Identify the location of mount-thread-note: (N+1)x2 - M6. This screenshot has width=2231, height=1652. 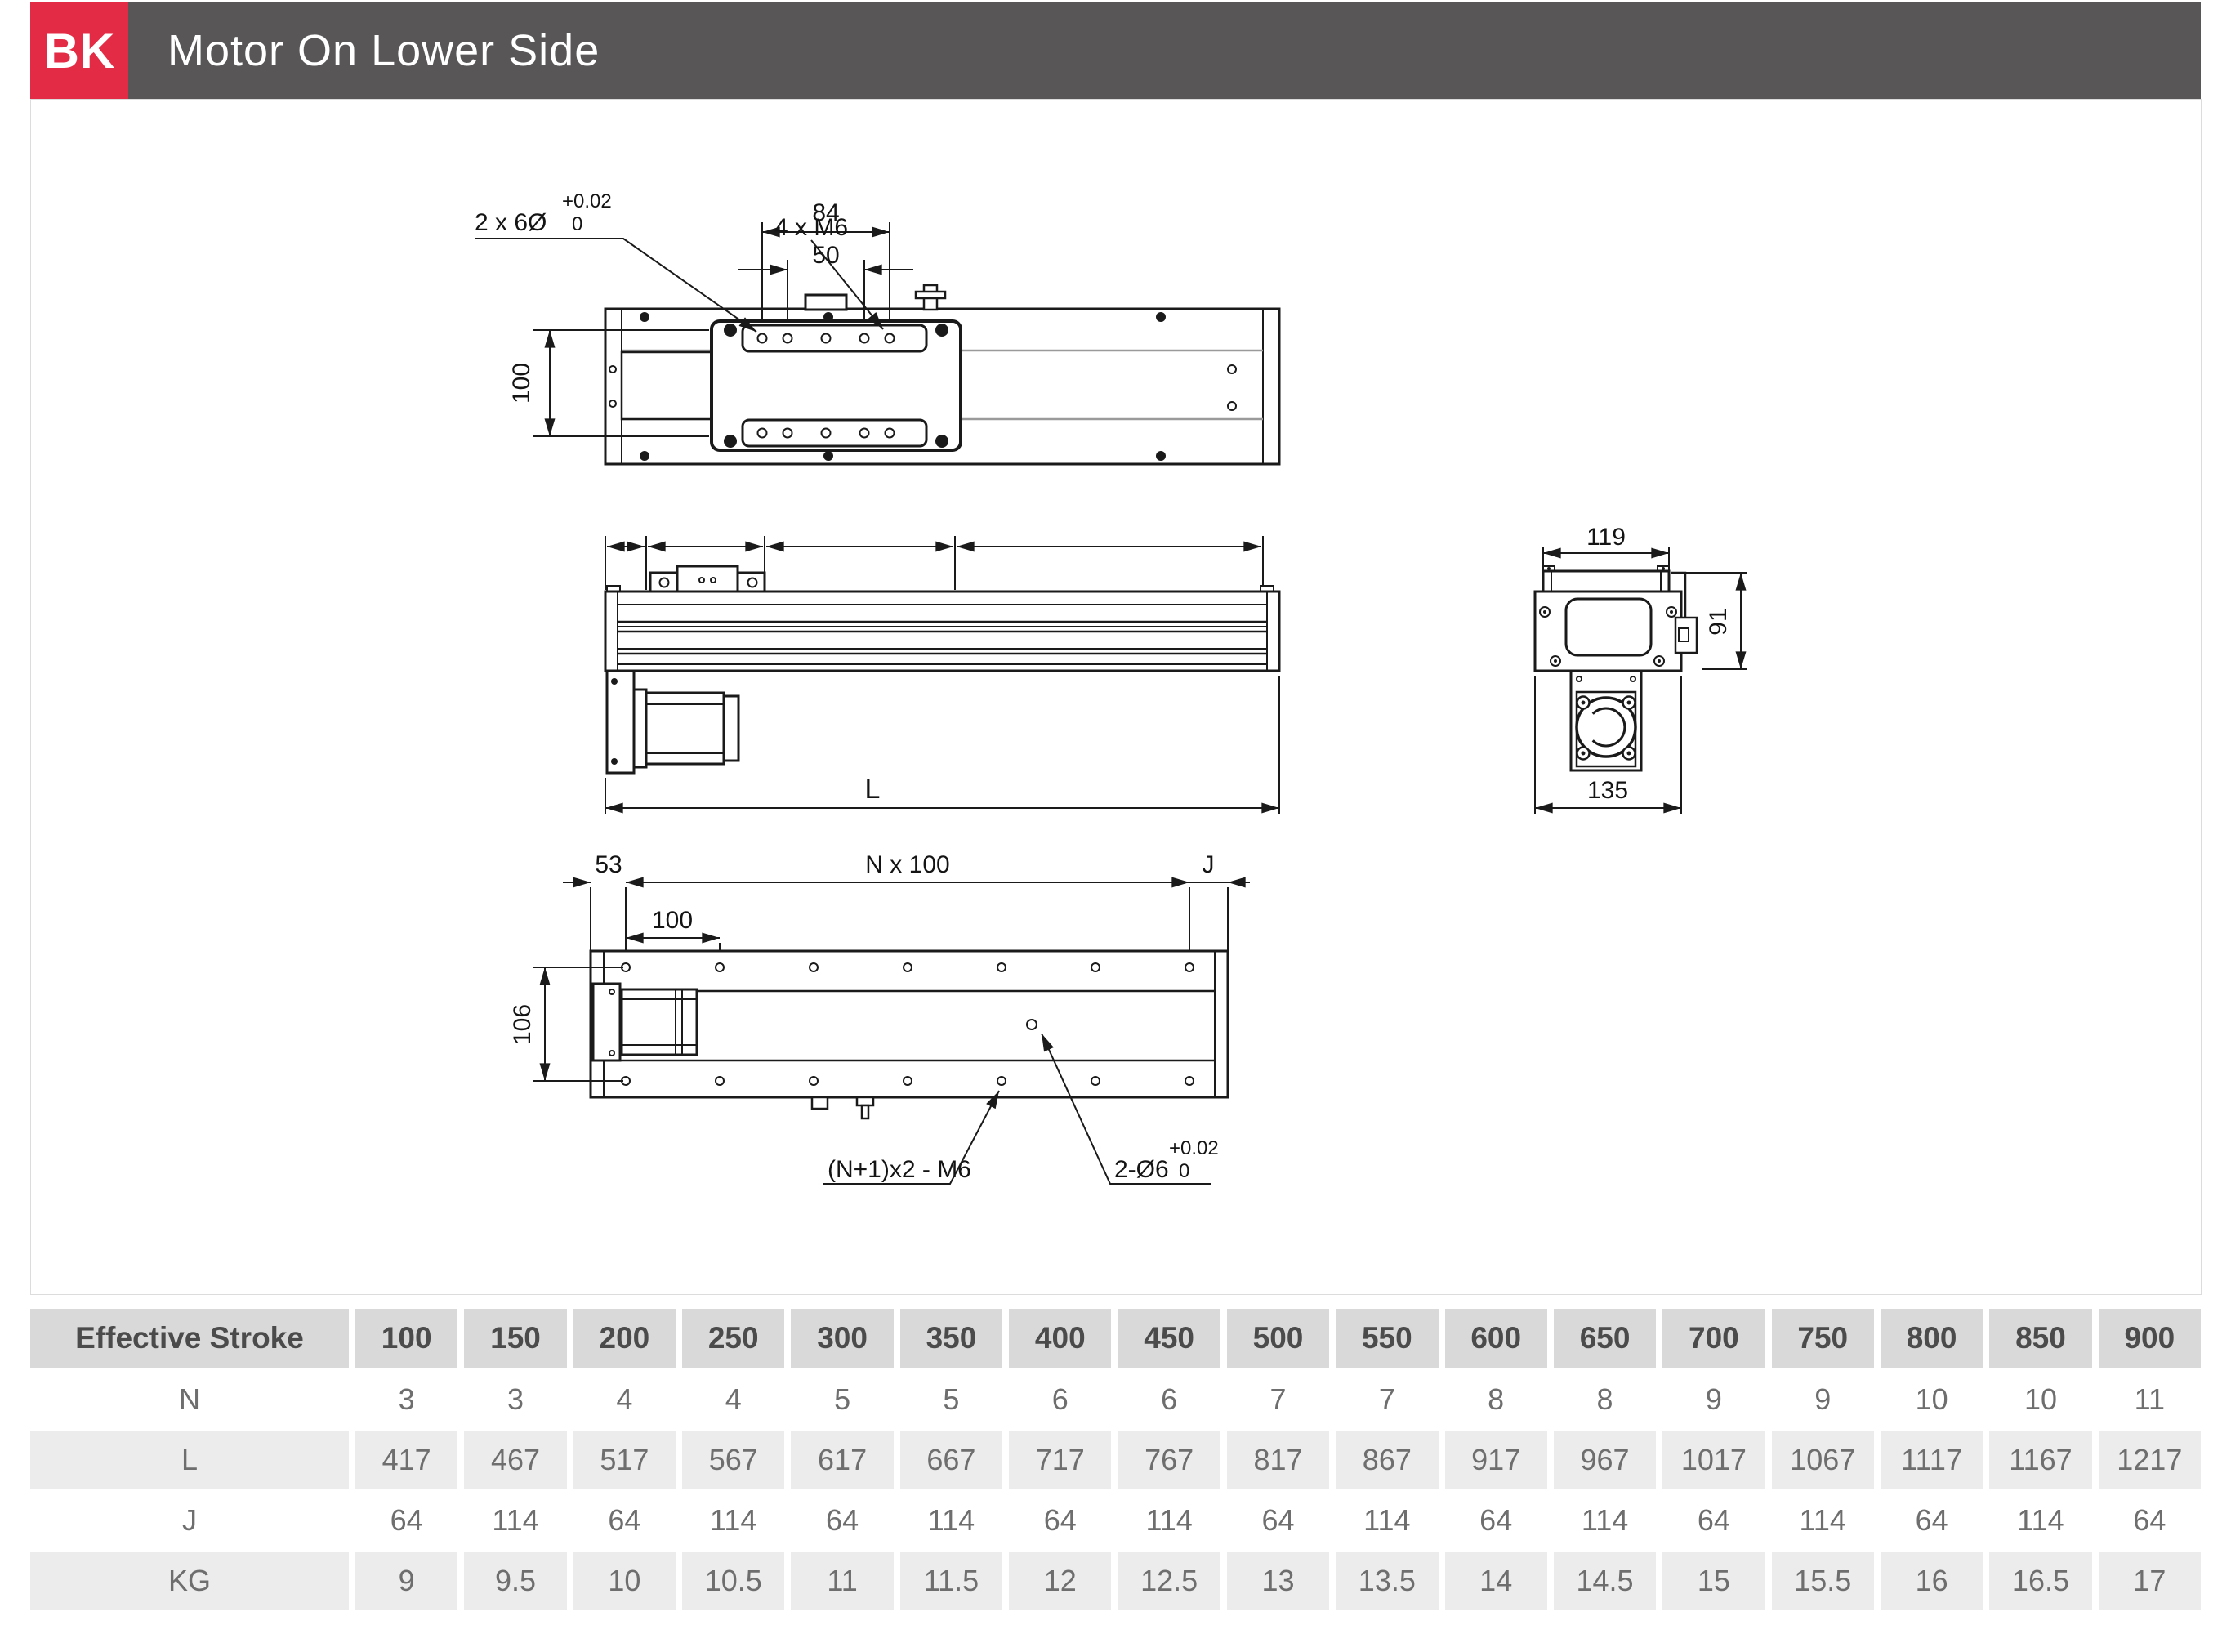
(899, 1169).